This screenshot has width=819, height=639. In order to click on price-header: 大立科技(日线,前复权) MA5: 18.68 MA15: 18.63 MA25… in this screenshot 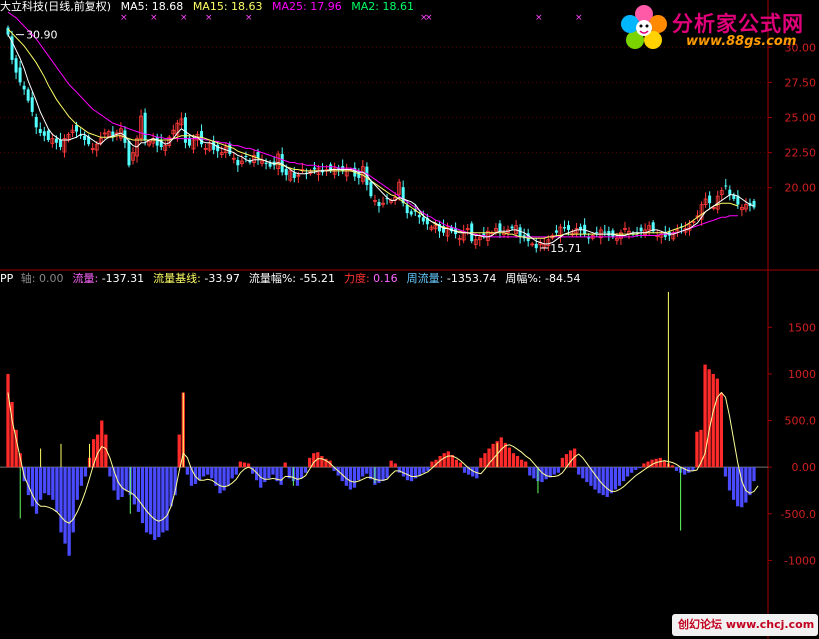, I will do `click(210, 7)`.